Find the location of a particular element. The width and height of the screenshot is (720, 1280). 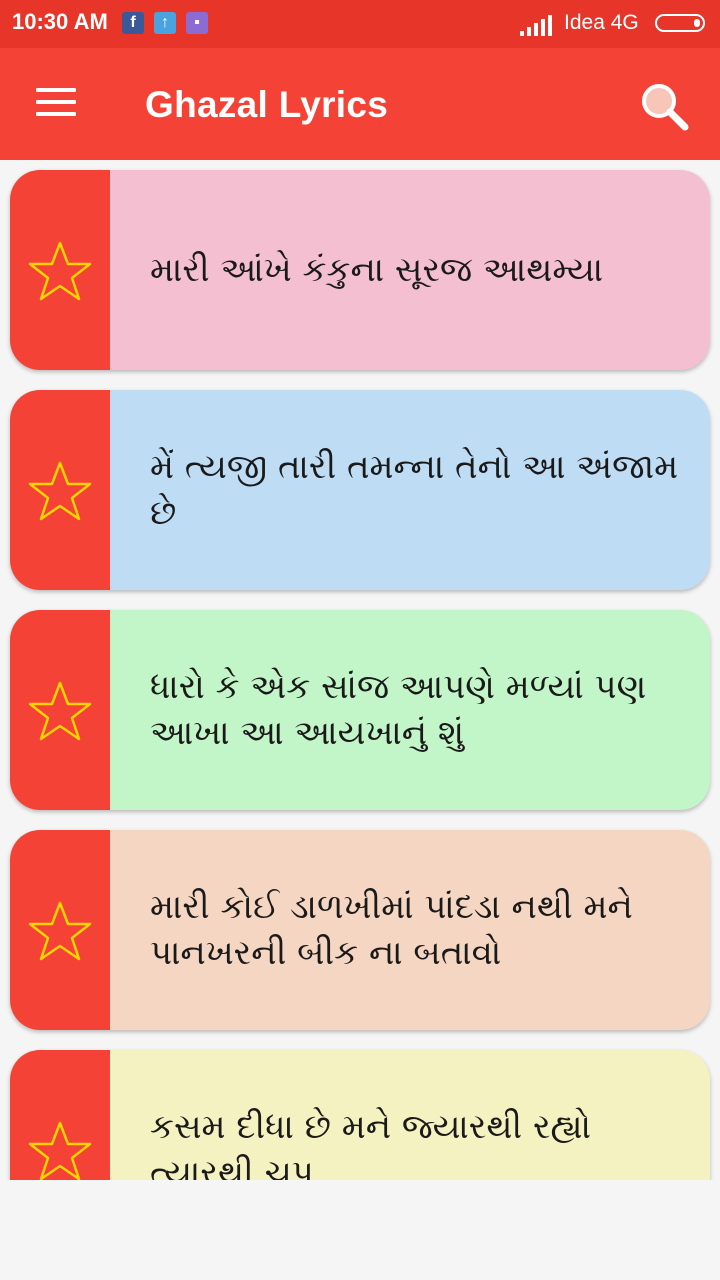

carrier-label: Idea 4G is located at coordinates (601, 22).